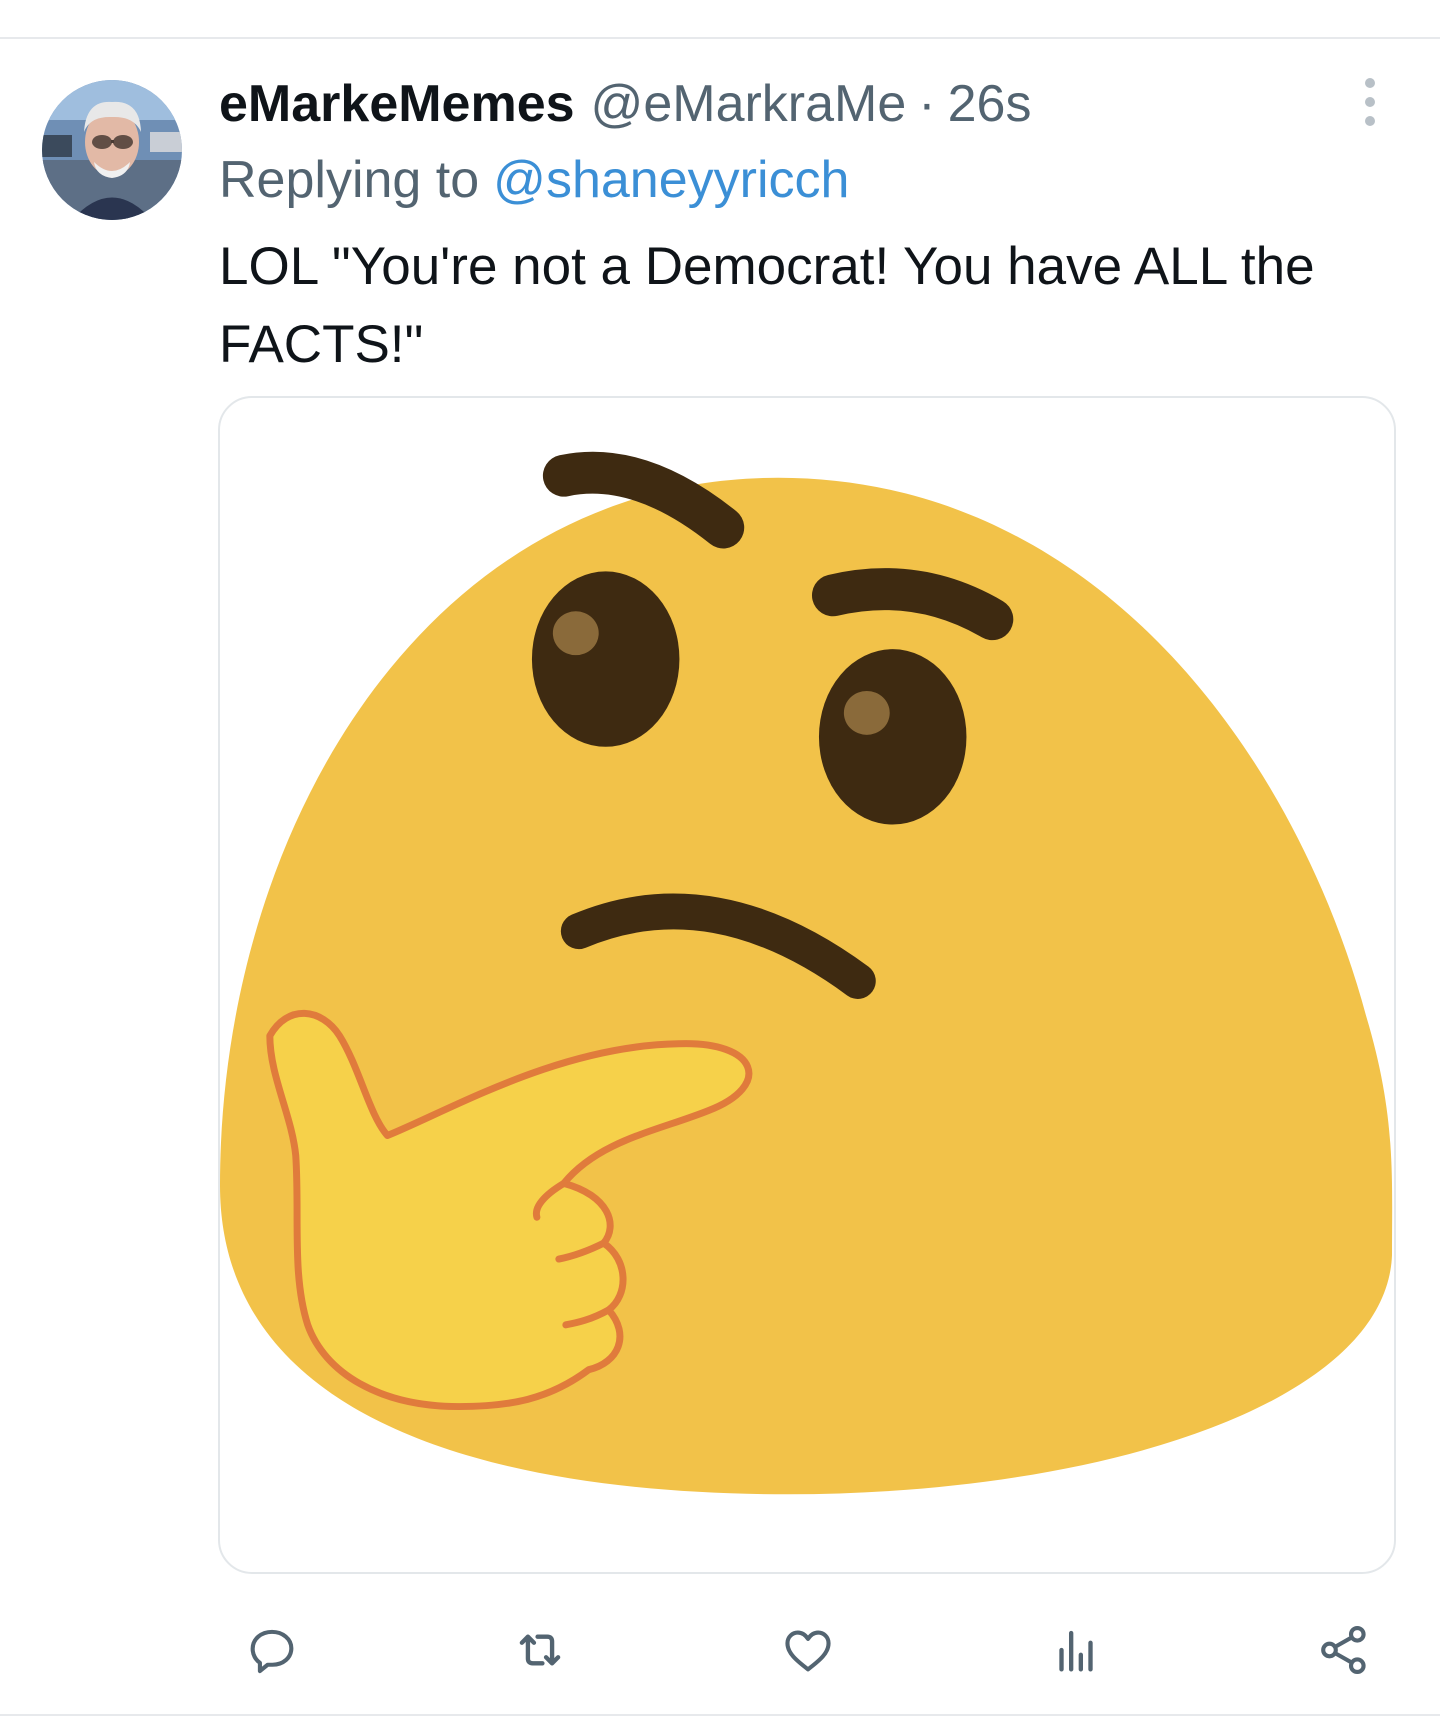 The image size is (1440, 1726). What do you see at coordinates (749, 104) in the screenshot?
I see `user-handle: @eMarkraMe` at bounding box center [749, 104].